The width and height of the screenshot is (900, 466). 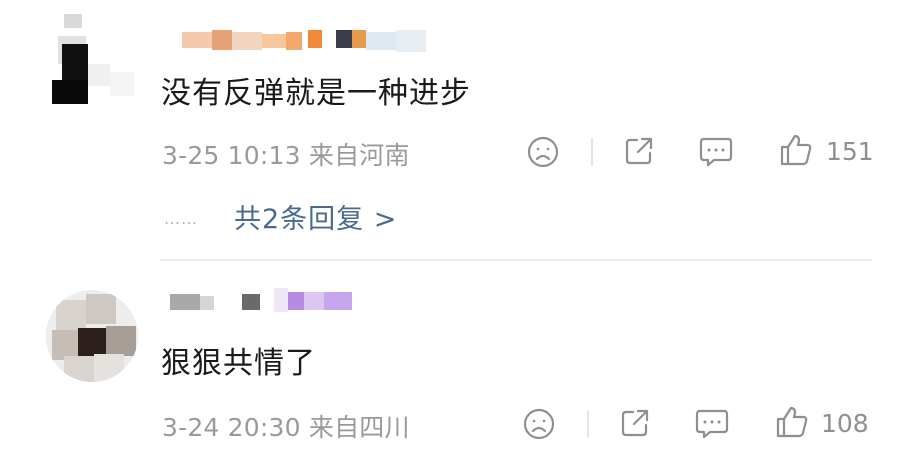 What do you see at coordinates (315, 216) in the screenshot?
I see `replies-link-text: 共2条回复 >` at bounding box center [315, 216].